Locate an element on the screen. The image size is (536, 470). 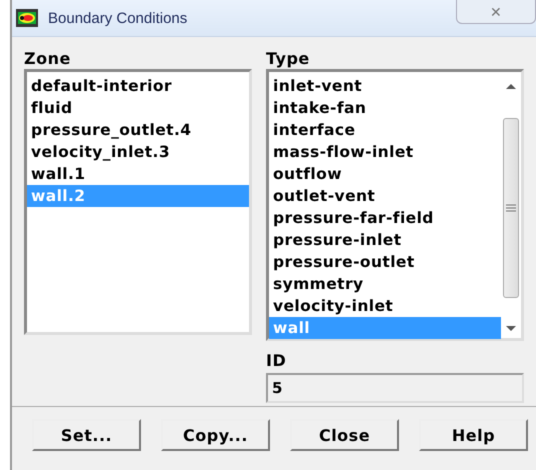
type-item: inlet-vent is located at coordinates (385, 86).